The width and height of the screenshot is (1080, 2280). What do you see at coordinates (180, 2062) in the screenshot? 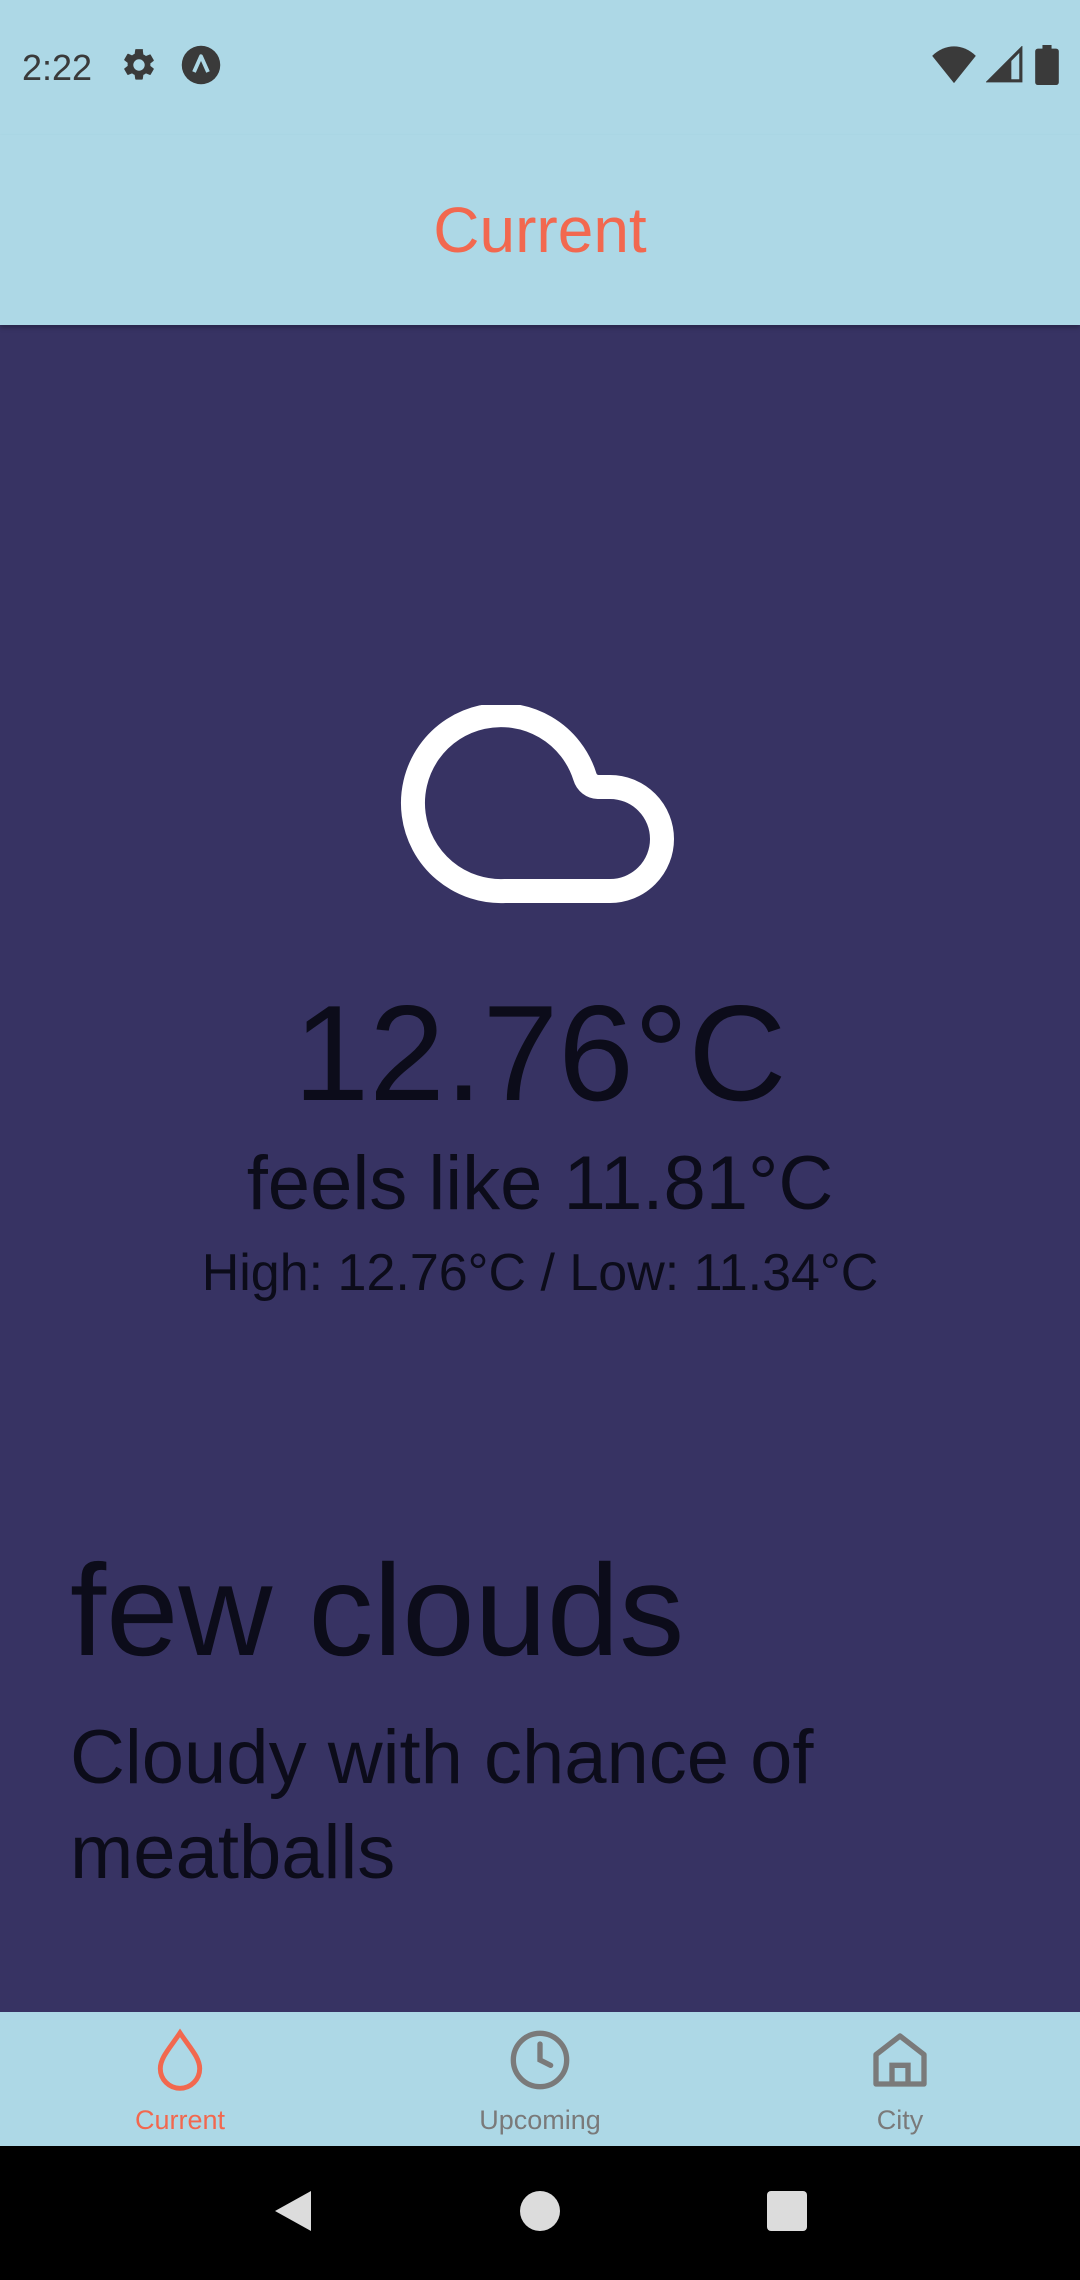
I see `drop-icon` at bounding box center [180, 2062].